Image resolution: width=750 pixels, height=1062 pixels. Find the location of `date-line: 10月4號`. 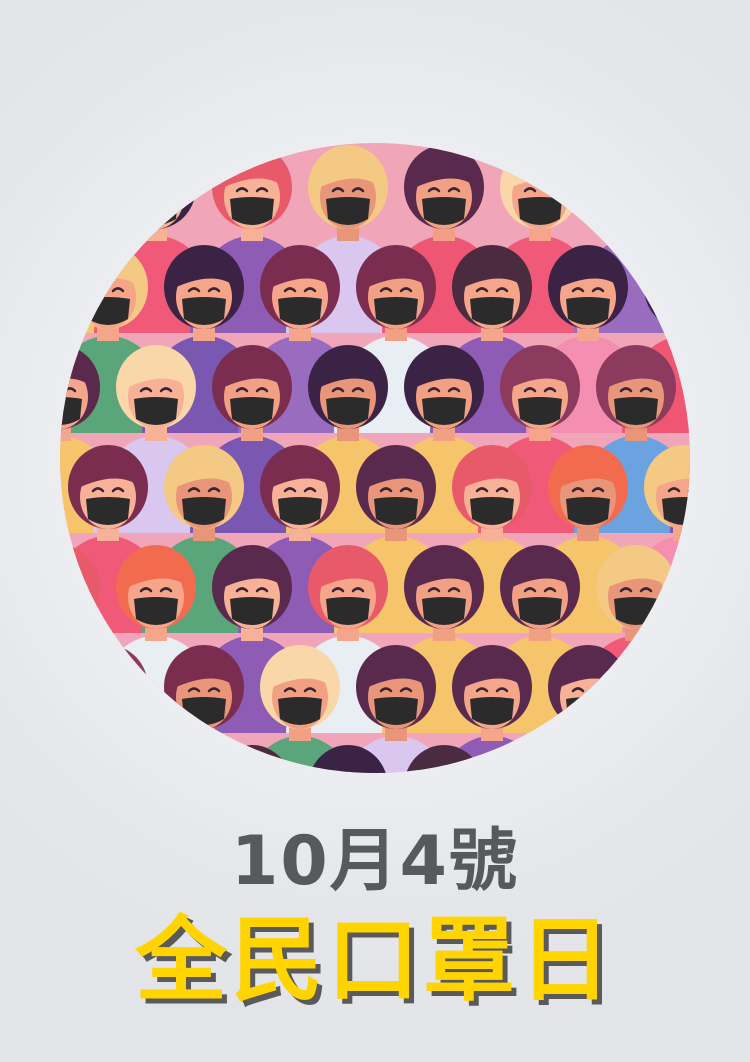

date-line: 10月4號 is located at coordinates (375, 861).